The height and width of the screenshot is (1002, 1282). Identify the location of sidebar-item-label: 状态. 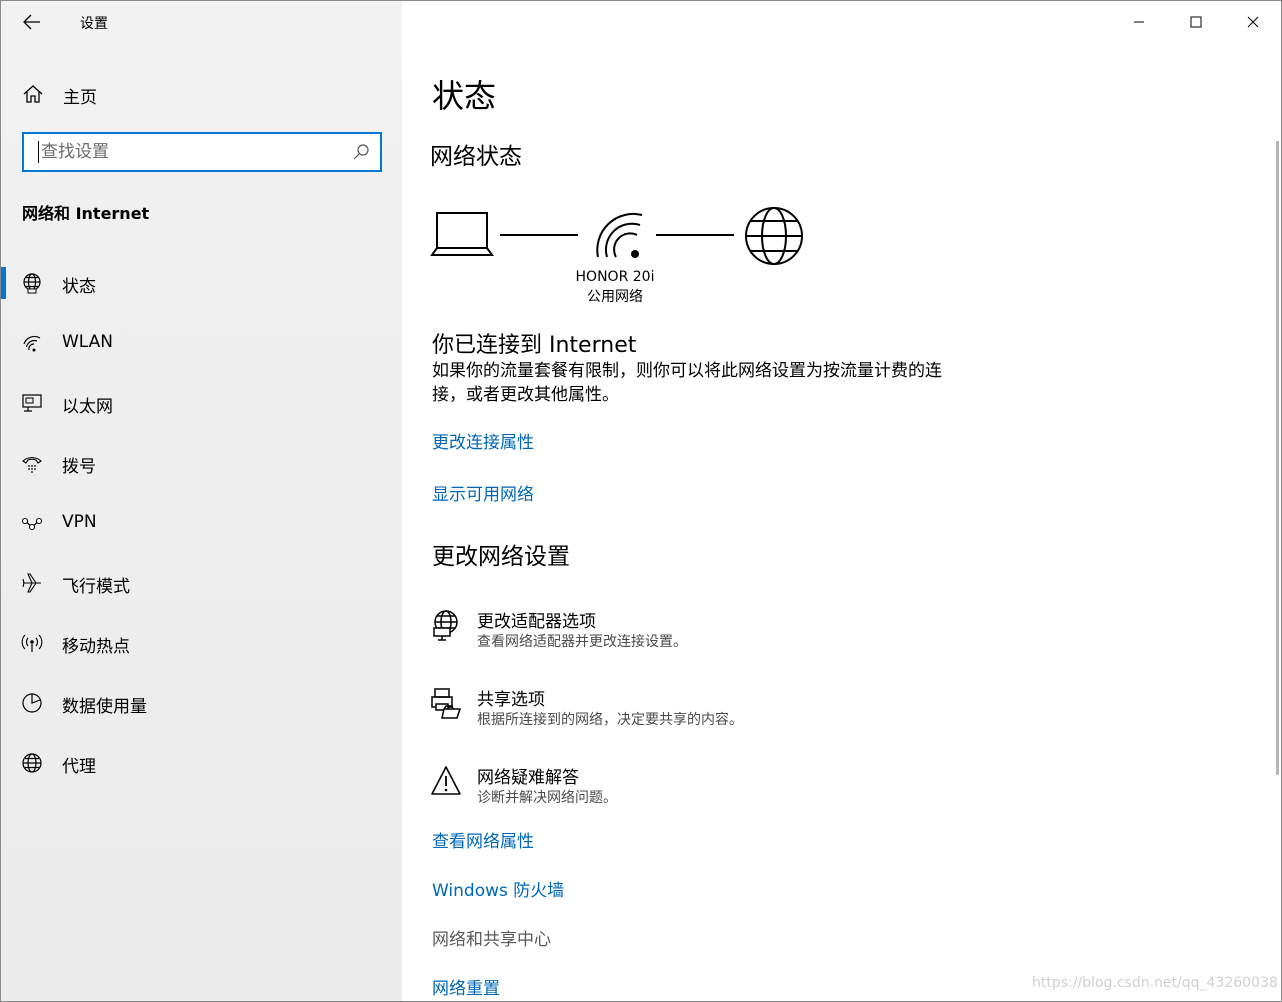
(79, 287).